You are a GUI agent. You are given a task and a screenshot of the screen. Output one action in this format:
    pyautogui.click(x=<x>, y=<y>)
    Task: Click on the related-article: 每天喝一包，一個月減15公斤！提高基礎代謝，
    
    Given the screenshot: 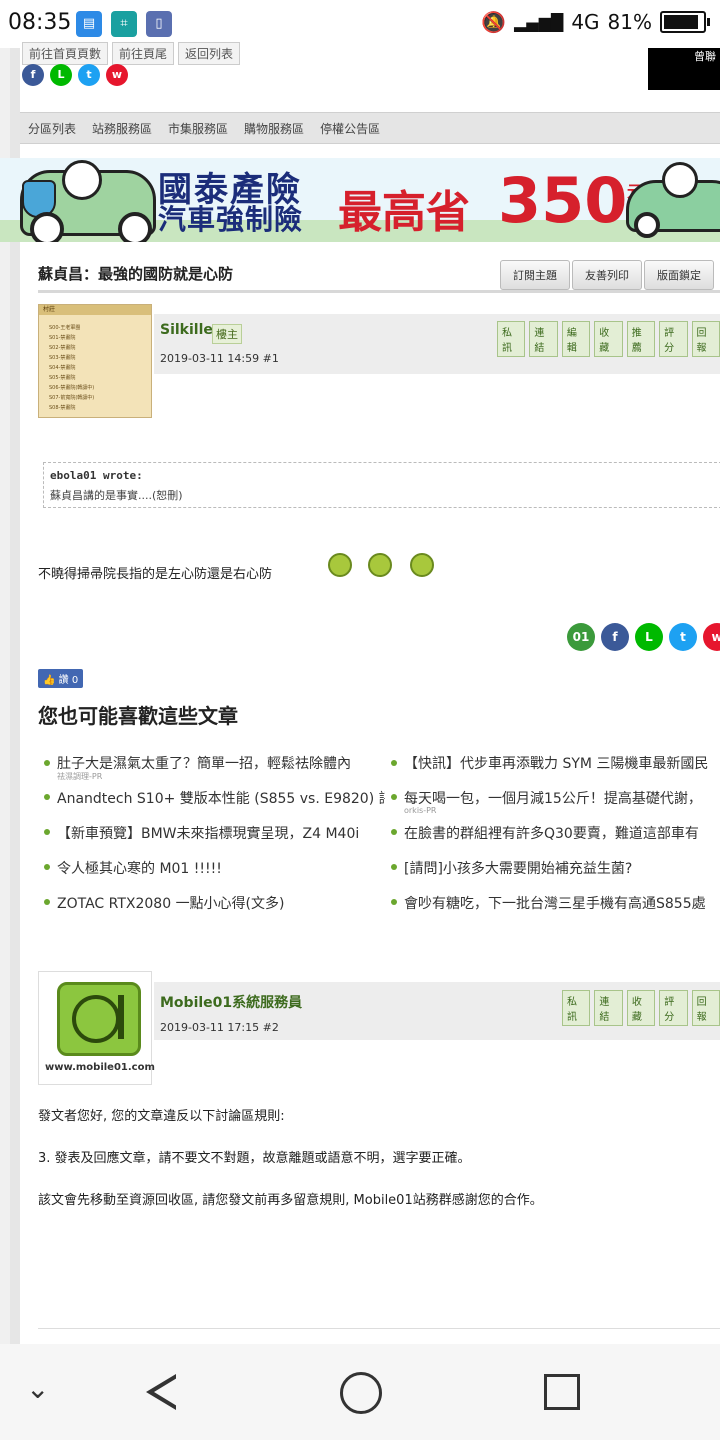 What is the action you would take?
    pyautogui.click(x=562, y=798)
    